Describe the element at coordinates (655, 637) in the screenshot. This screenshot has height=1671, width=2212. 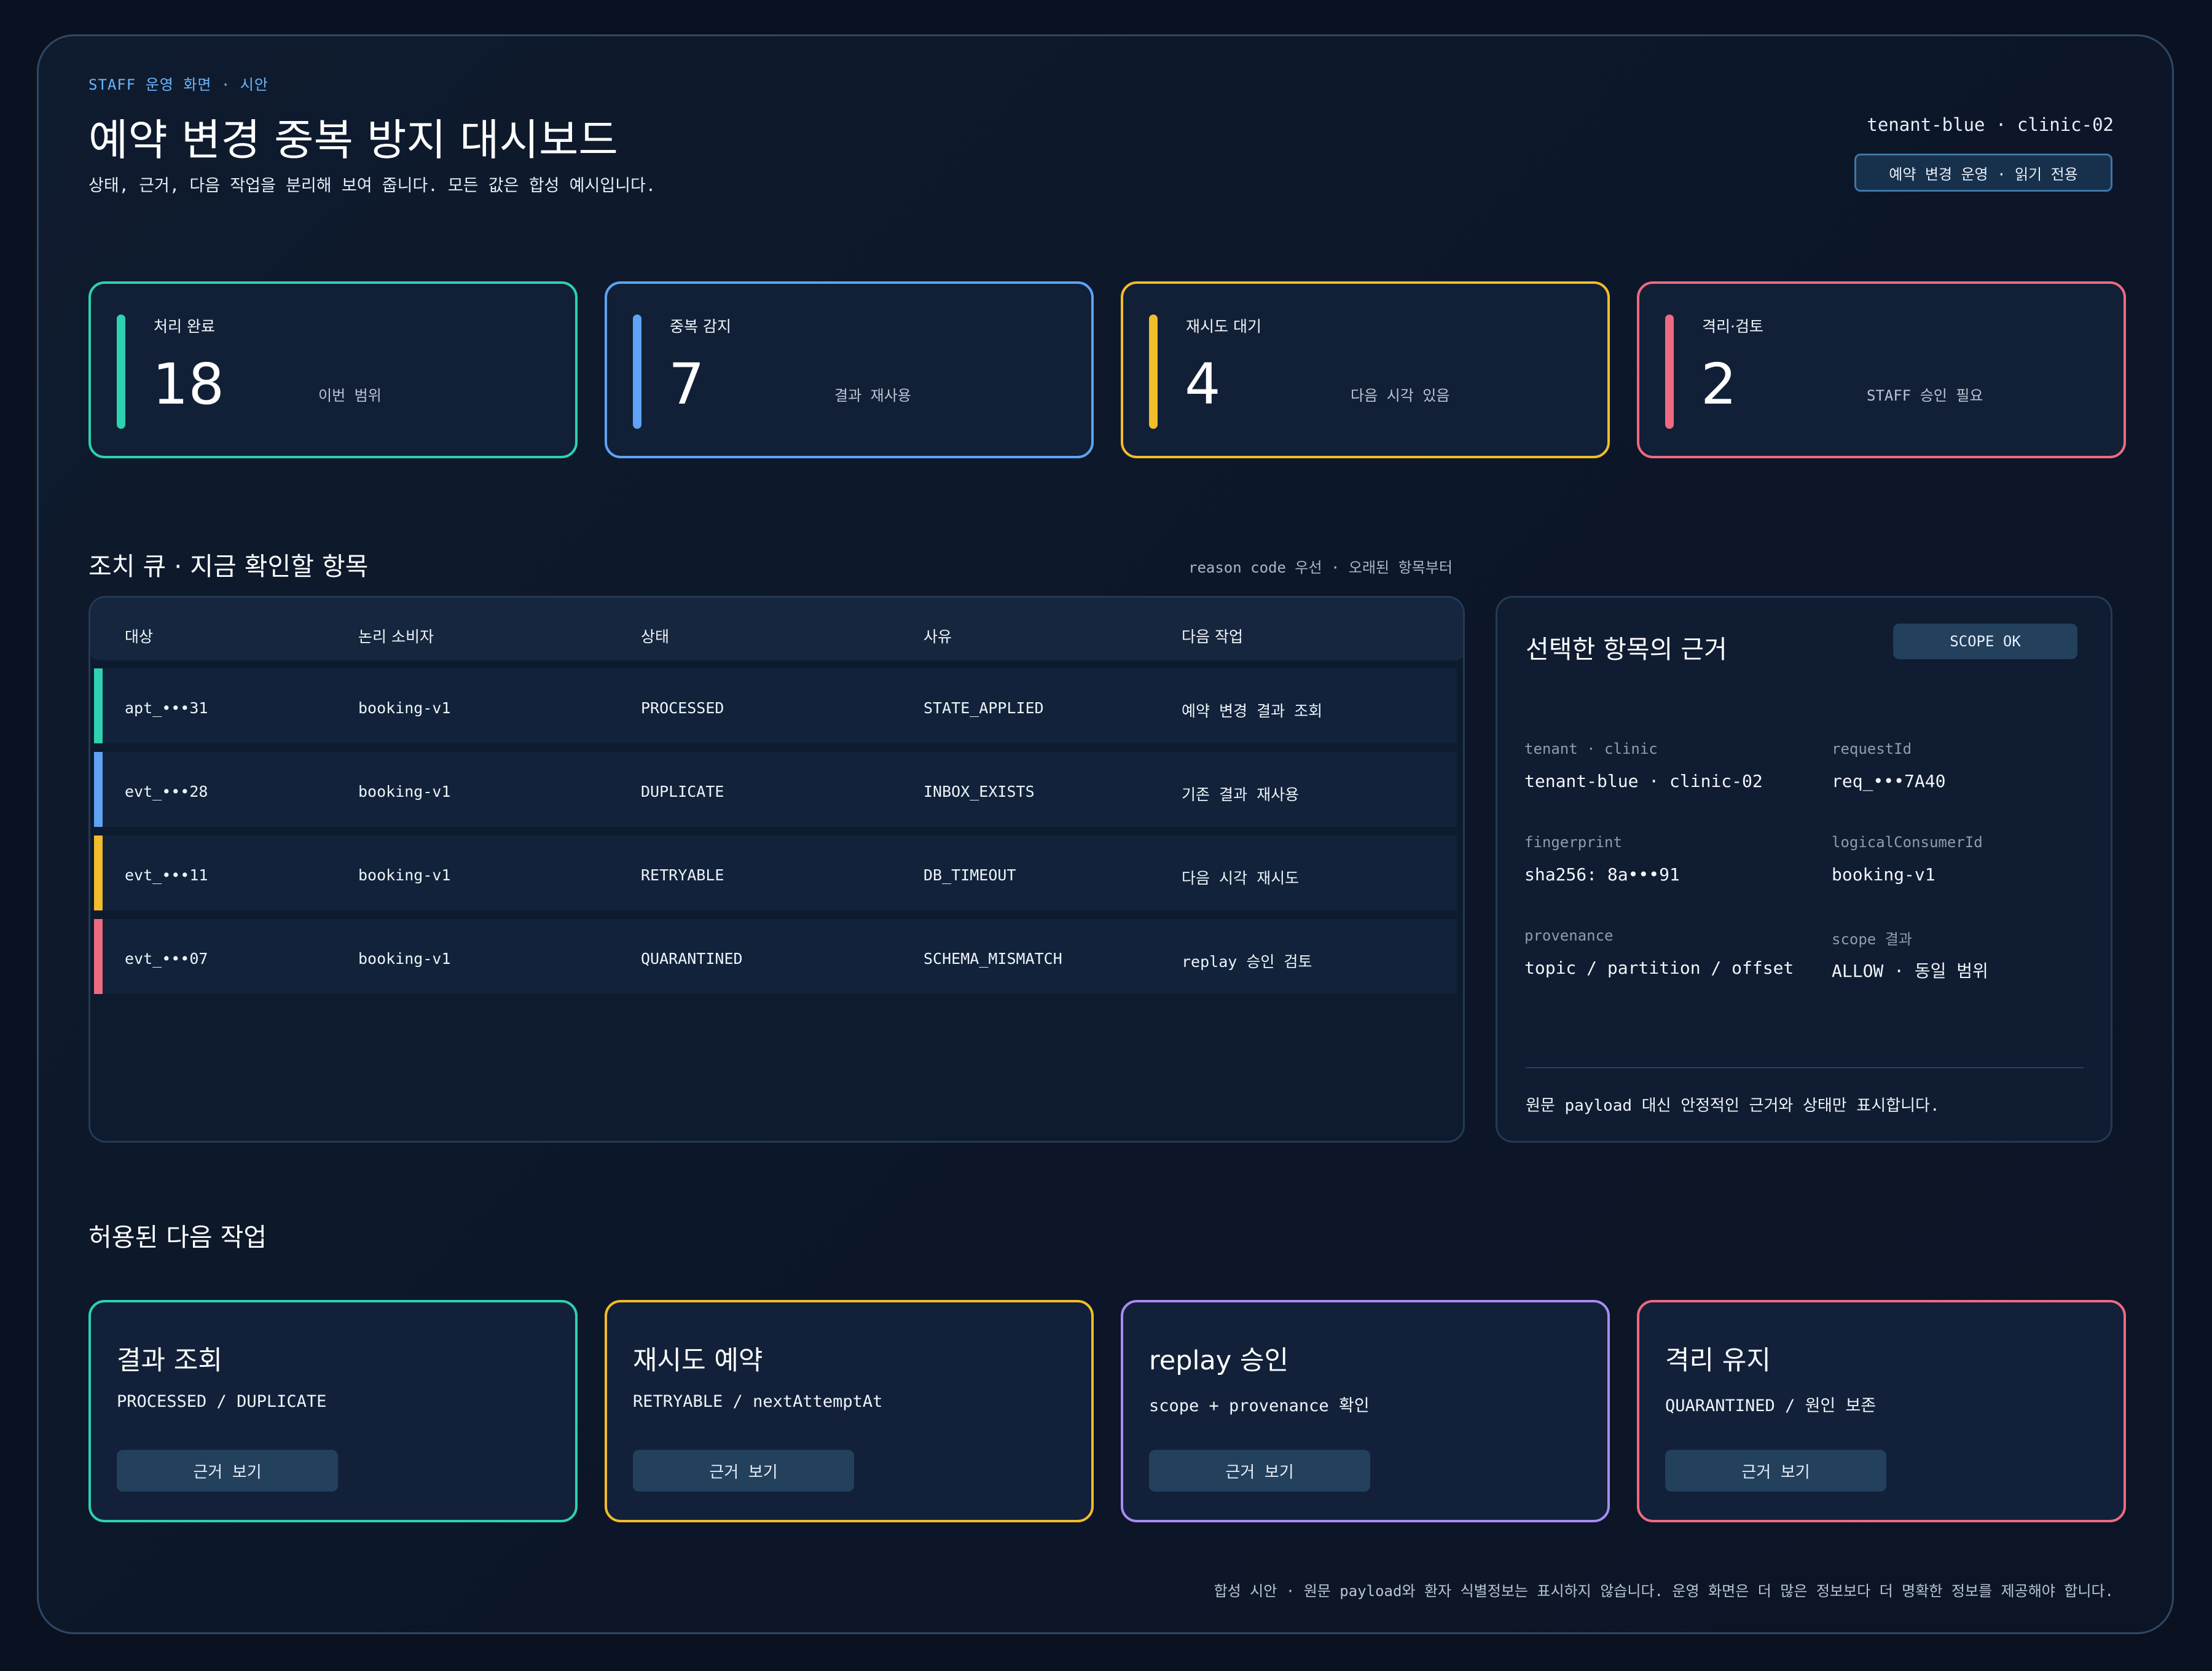
I see `column-header-status: 상태` at that location.